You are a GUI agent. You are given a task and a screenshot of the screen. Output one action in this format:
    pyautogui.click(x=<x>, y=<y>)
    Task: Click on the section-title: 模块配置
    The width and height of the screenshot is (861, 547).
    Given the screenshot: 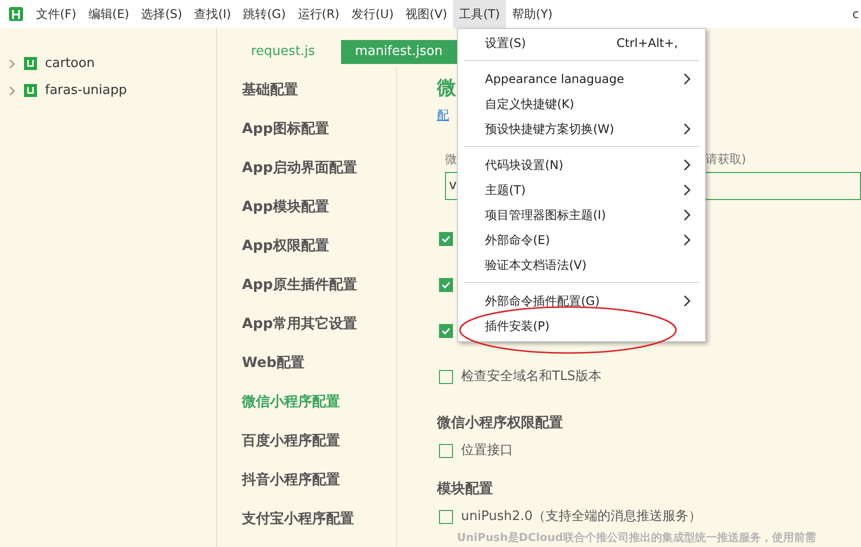 What is the action you would take?
    pyautogui.click(x=465, y=489)
    